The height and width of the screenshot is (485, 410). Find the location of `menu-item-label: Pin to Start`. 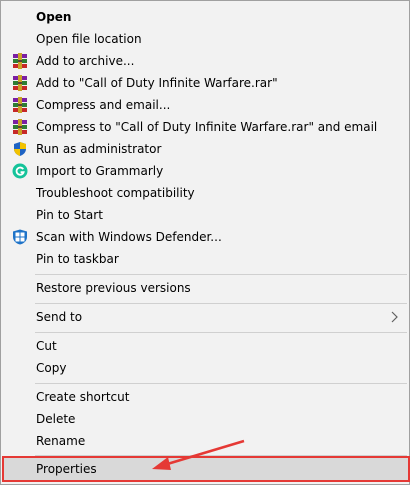

menu-item-label: Pin to Start is located at coordinates (69, 215).